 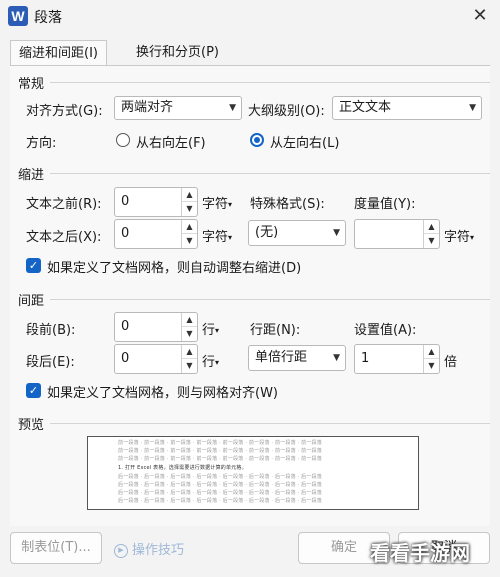 I want to click on space-before-unit: 行▾, so click(x=210, y=328).